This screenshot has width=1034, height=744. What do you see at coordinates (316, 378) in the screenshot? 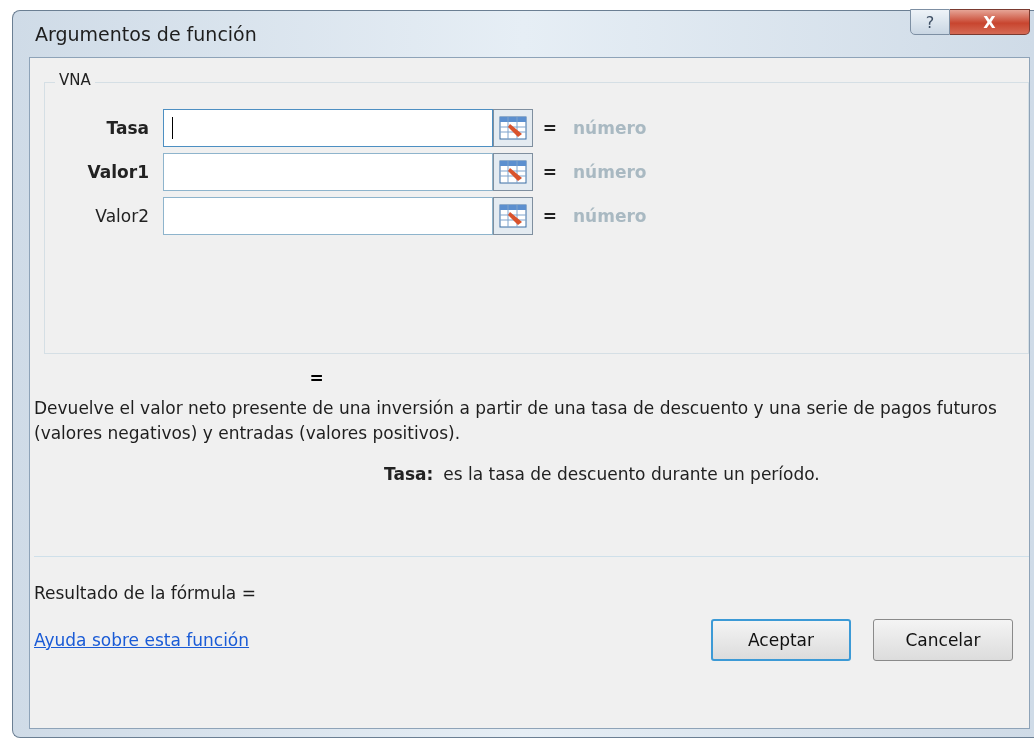
I see `result-equals: =` at bounding box center [316, 378].